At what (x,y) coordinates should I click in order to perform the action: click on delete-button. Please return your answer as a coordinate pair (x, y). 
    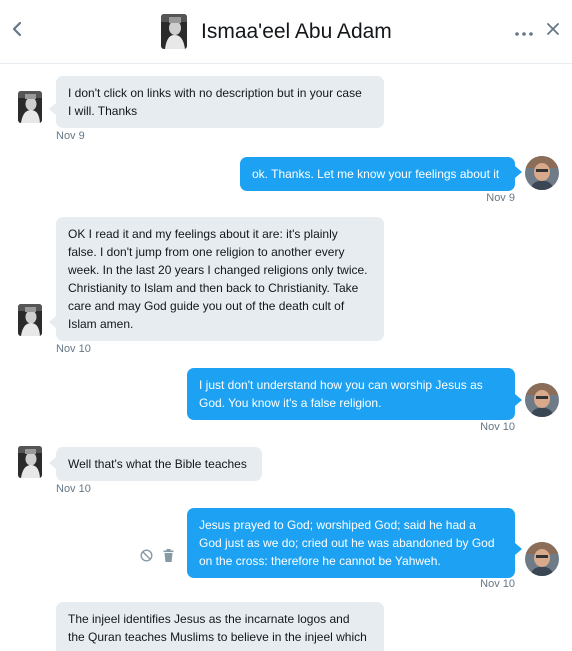
    Looking at the image, I should click on (168, 558).